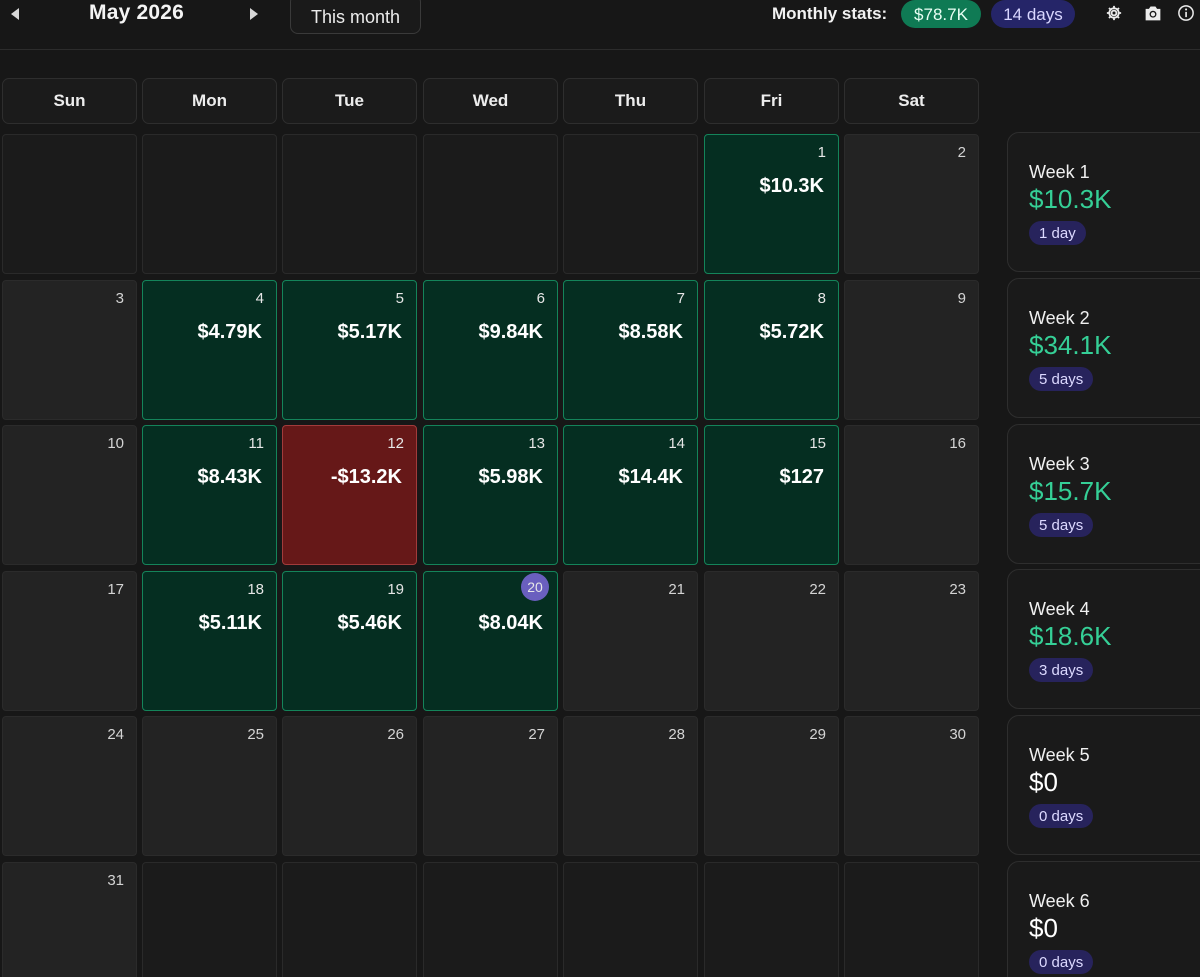  What do you see at coordinates (630, 350) in the screenshot?
I see `day-cell: 7 $8.58K` at bounding box center [630, 350].